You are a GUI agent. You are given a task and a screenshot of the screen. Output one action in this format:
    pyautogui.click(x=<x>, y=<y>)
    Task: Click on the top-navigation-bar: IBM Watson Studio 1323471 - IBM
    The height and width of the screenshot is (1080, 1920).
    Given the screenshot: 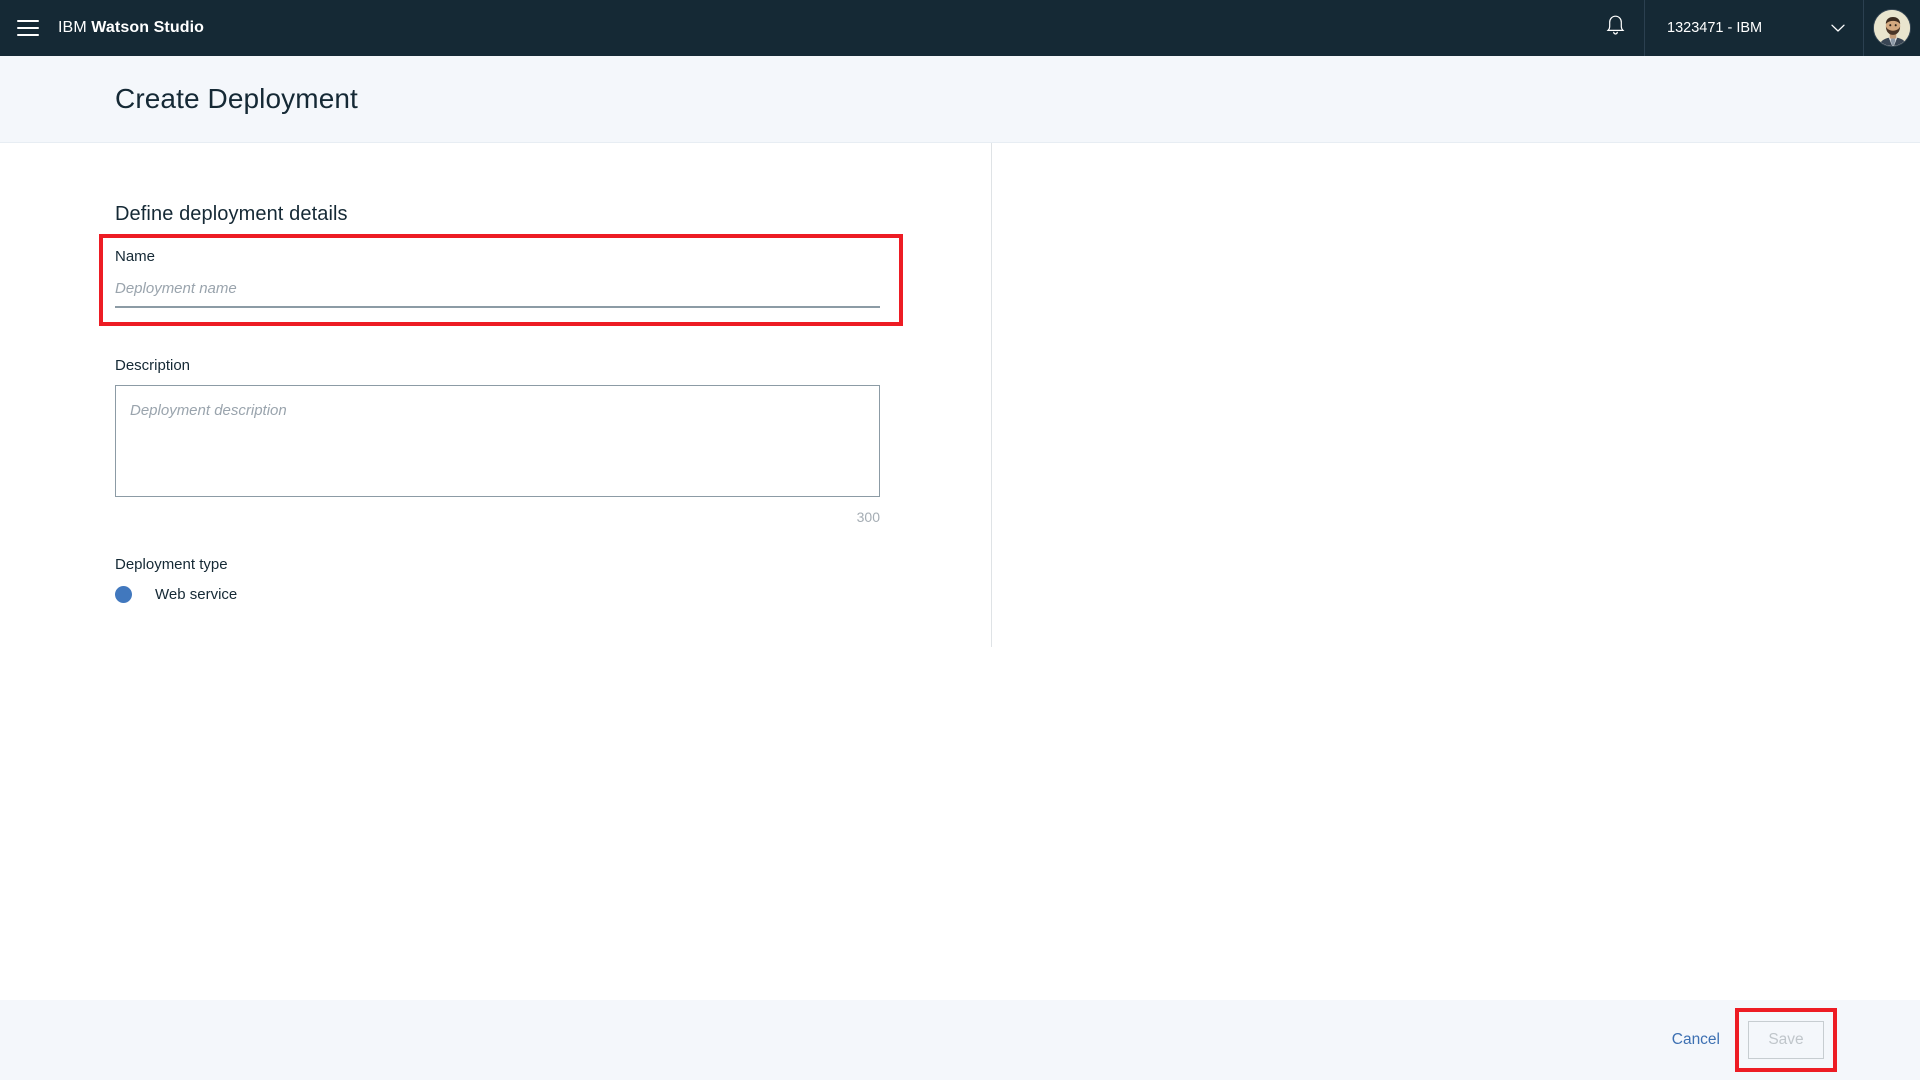 What is the action you would take?
    pyautogui.click(x=960, y=28)
    